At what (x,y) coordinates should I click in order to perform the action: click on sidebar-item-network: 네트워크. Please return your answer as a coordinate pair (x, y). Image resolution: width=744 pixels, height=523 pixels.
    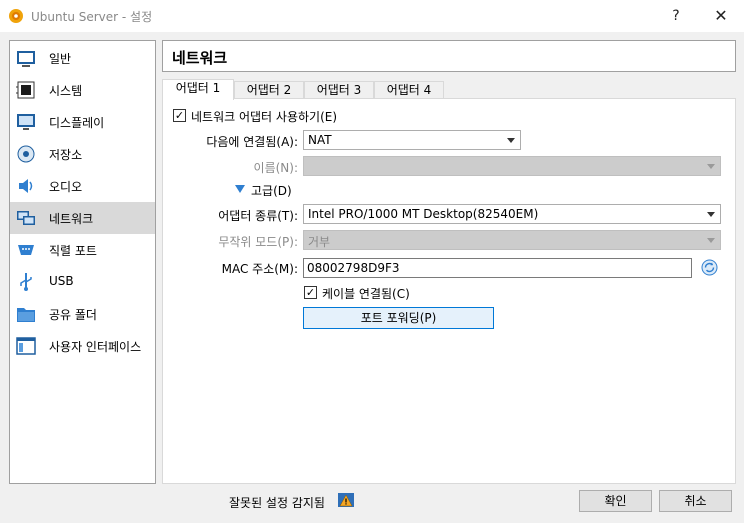
    Looking at the image, I should click on (82, 218).